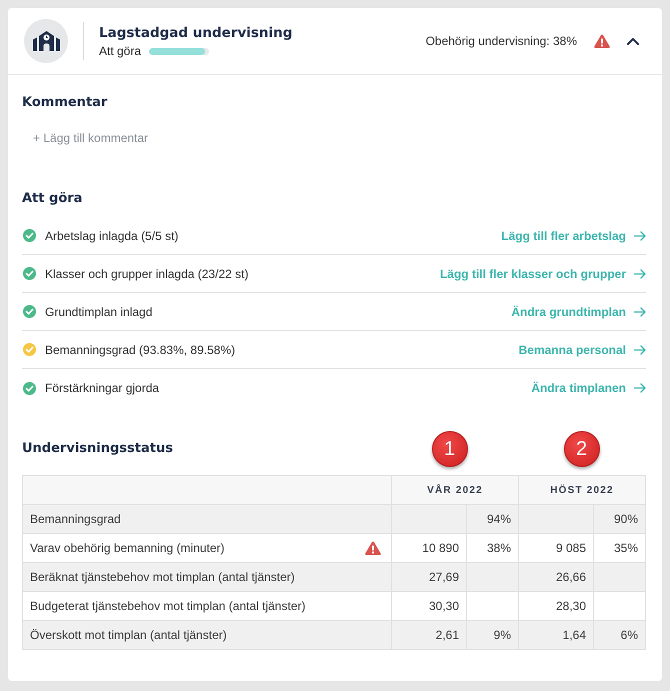 The image size is (670, 691). I want to click on task-label: Grundtimplan inlagd, so click(98, 311).